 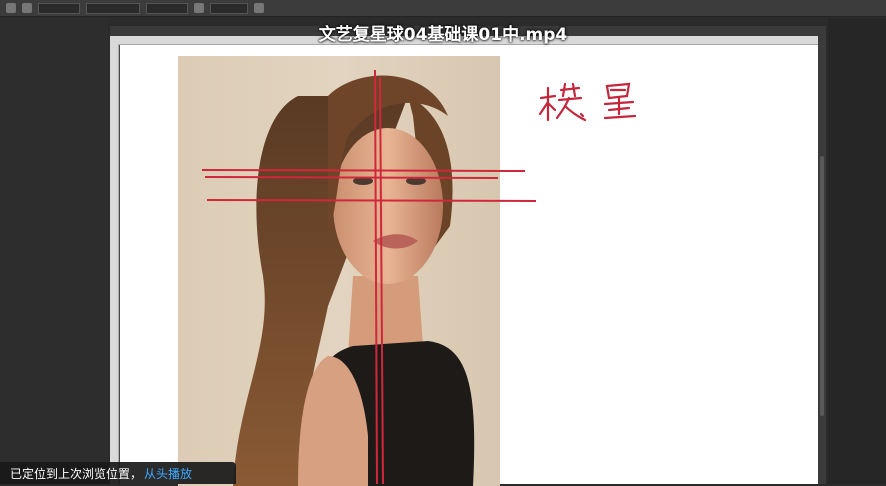 What do you see at coordinates (168, 473) in the screenshot?
I see `play-from-start-link: 从头播放` at bounding box center [168, 473].